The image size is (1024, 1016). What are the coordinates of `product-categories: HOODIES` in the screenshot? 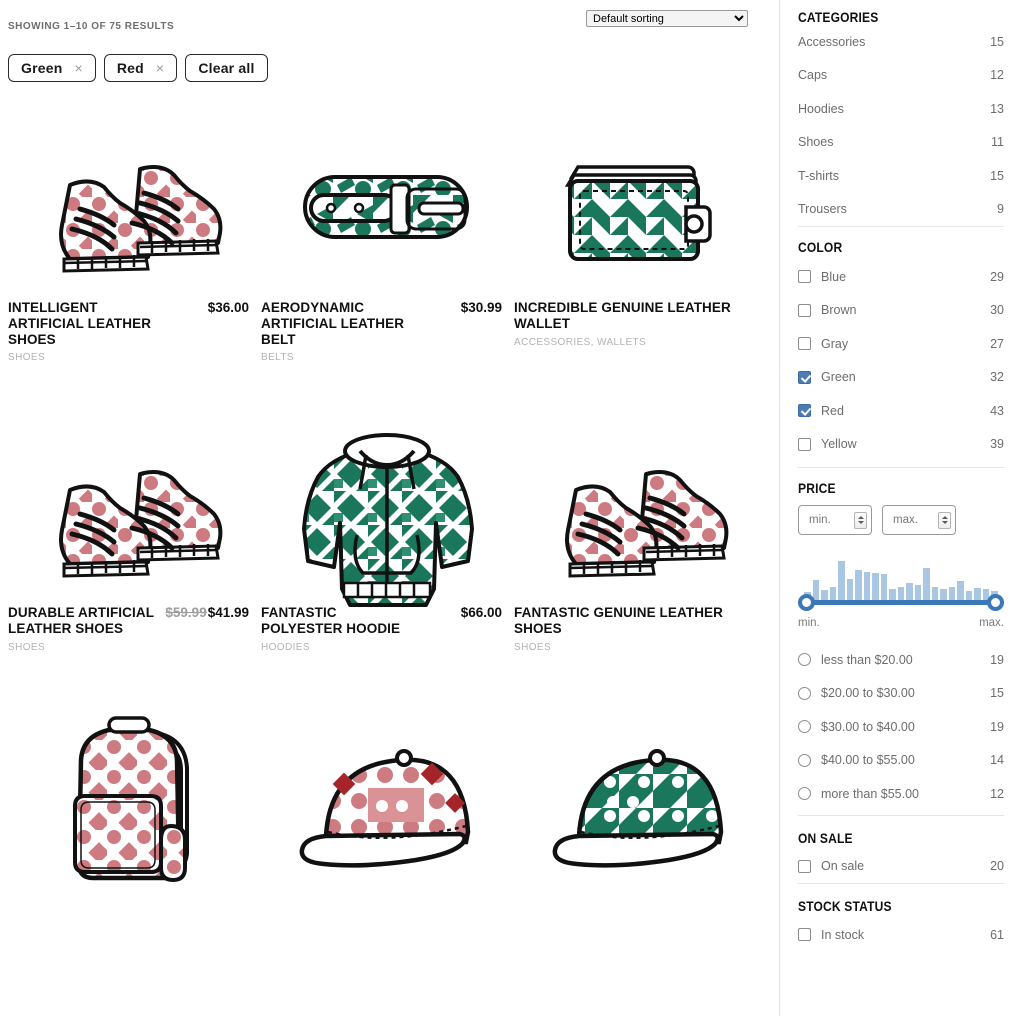 It's located at (285, 647).